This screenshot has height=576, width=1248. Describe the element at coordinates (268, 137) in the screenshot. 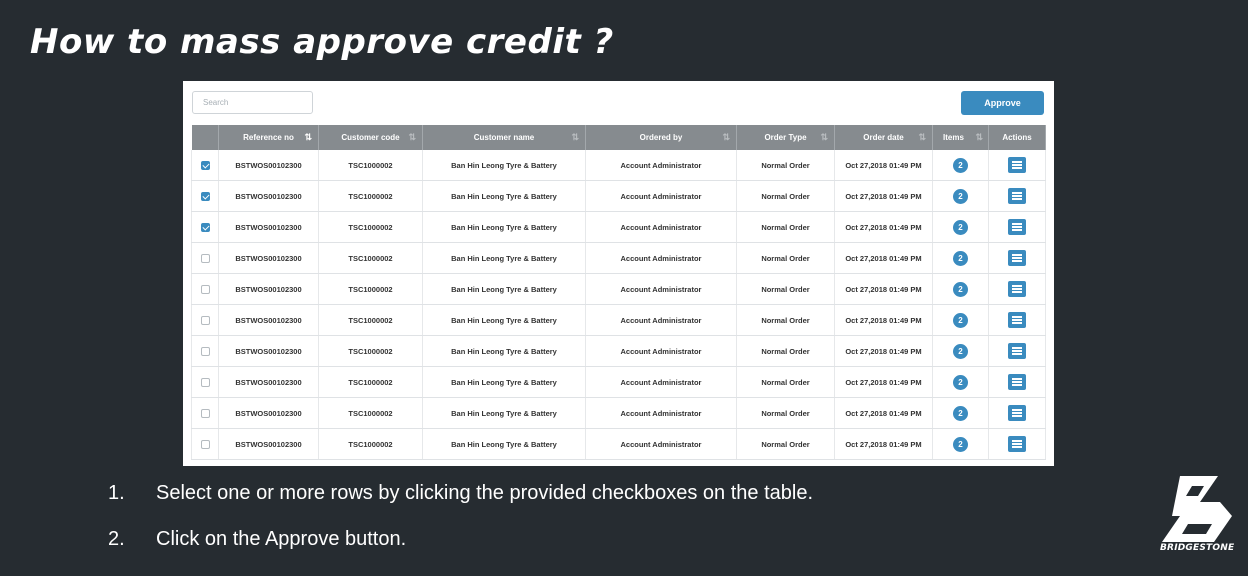

I see `header-reference-no: Reference no ⇅` at that location.